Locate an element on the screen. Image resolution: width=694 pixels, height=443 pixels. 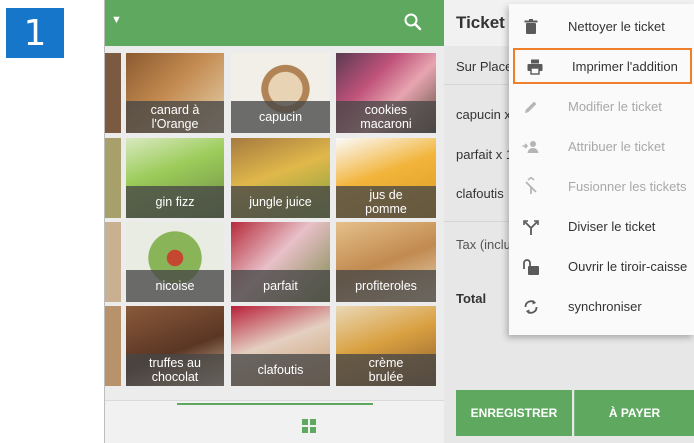
product-name-line: parfait is located at coordinates (280, 286).